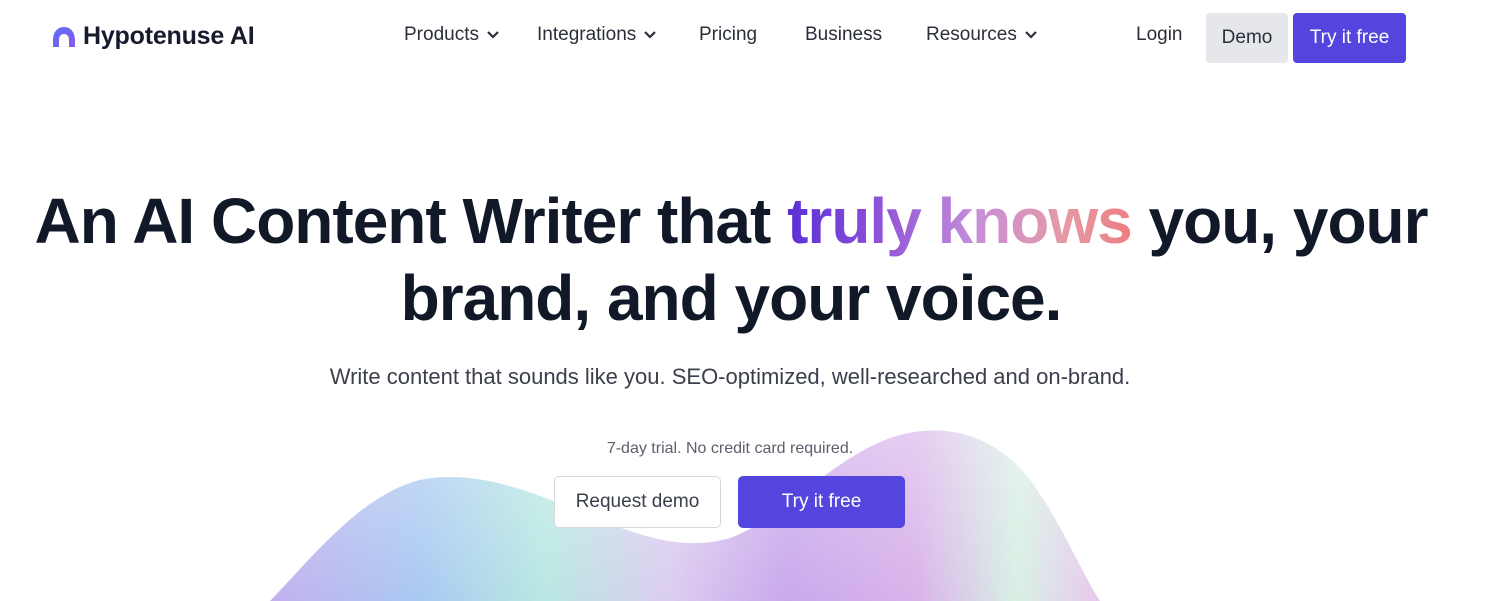  Describe the element at coordinates (637, 502) in the screenshot. I see `request-demo-button: Request demo` at that location.